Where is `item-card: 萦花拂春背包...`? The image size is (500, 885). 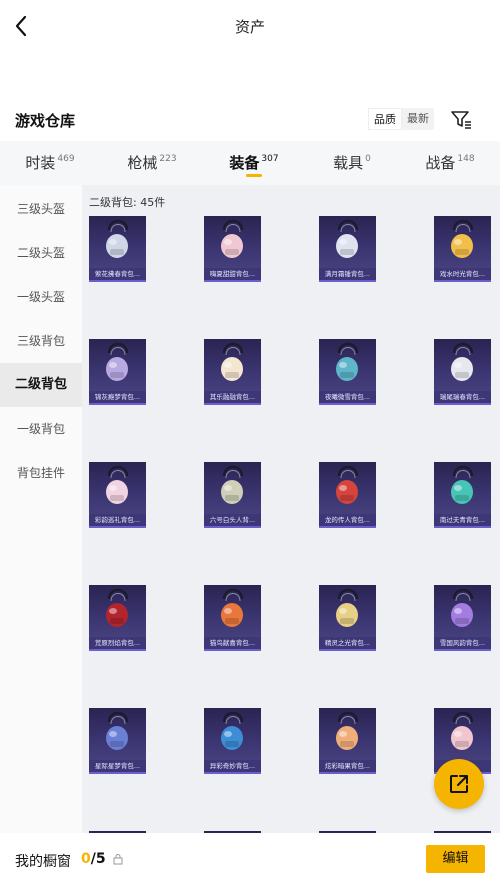
item-card: 萦花拂春背包... is located at coordinates (117, 249).